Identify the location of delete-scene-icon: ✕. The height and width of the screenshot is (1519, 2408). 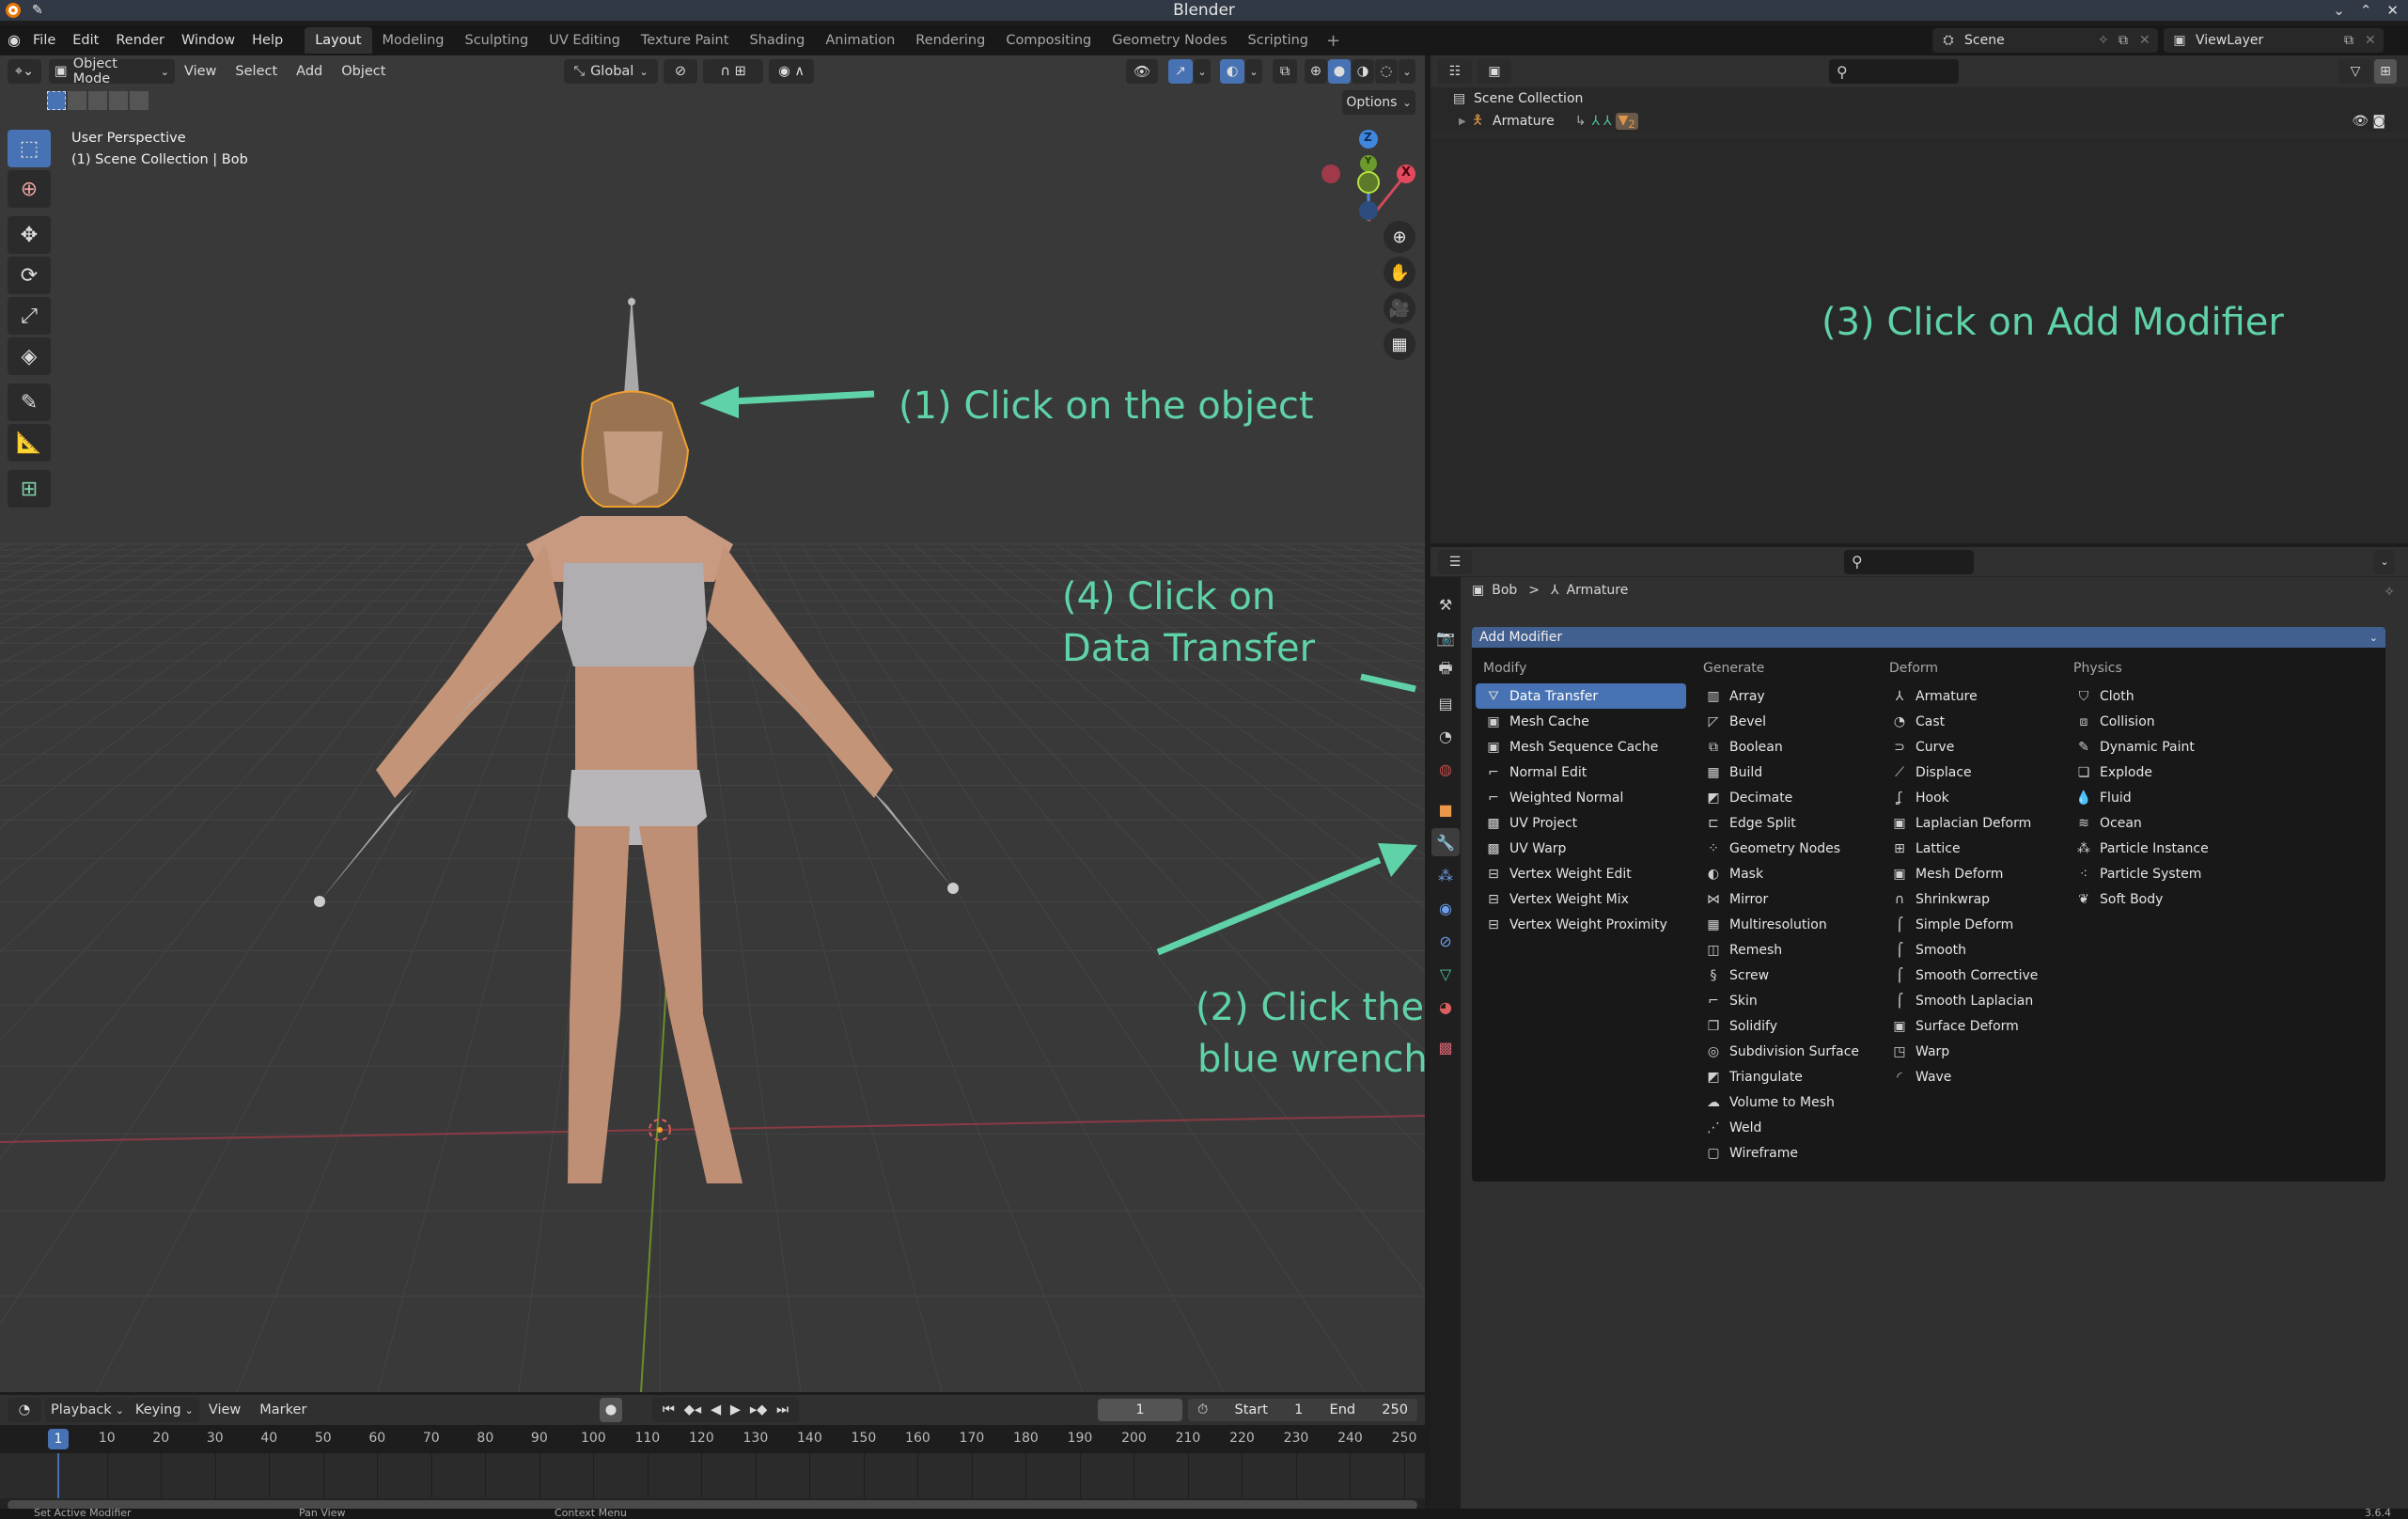
(2148, 40).